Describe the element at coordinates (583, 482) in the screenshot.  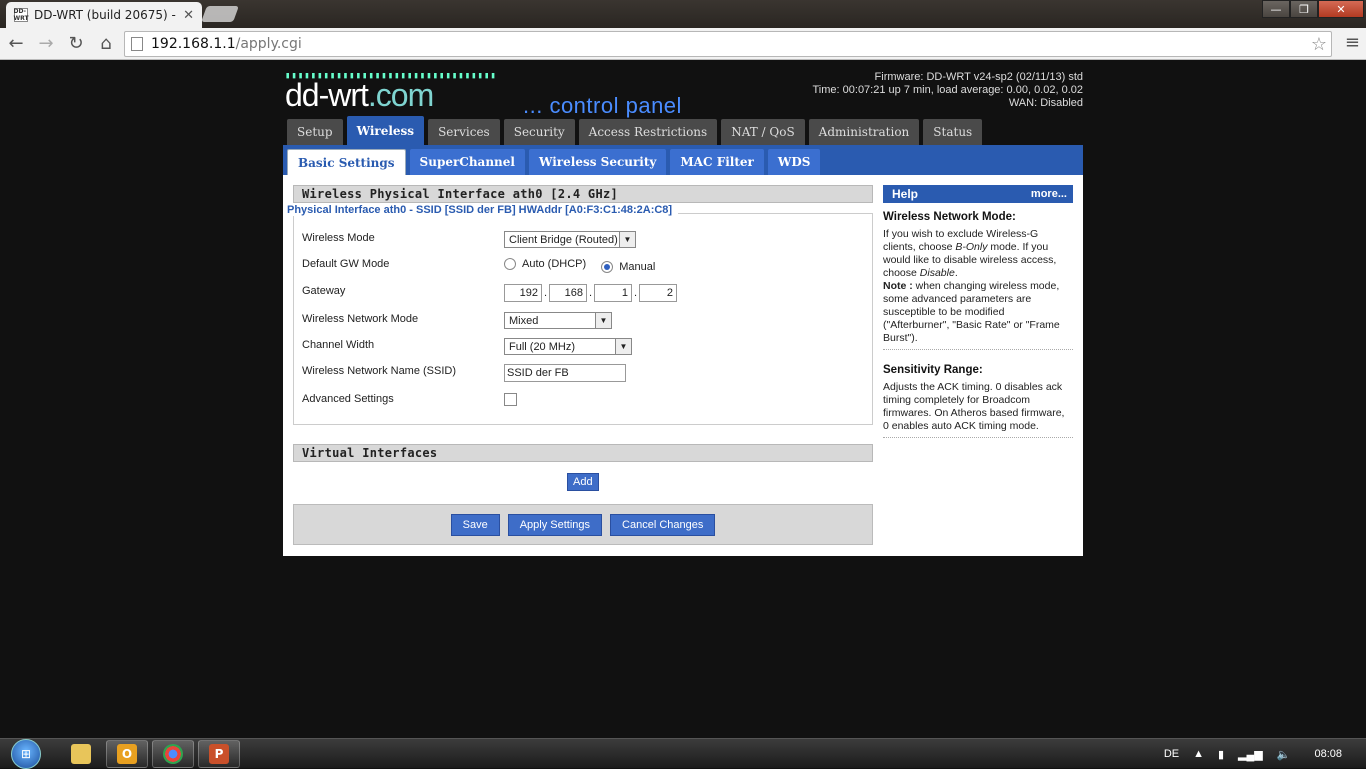
I see `add-virtual-interface-button: Add` at that location.